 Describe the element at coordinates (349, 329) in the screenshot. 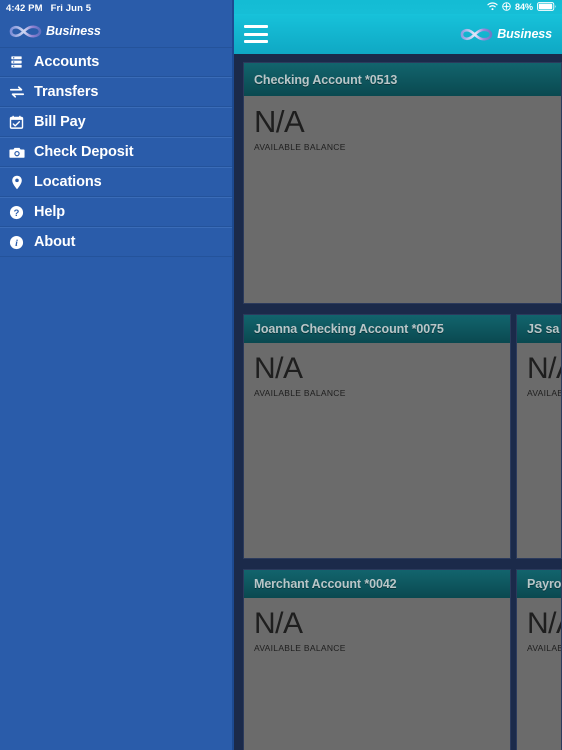

I see `account-card-title: Joanna Checking Account *0075` at that location.